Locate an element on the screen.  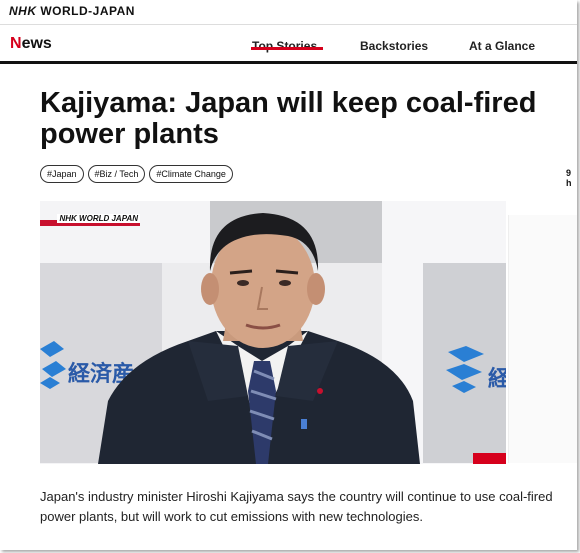
tag-japan: #Japan is located at coordinates (62, 174).